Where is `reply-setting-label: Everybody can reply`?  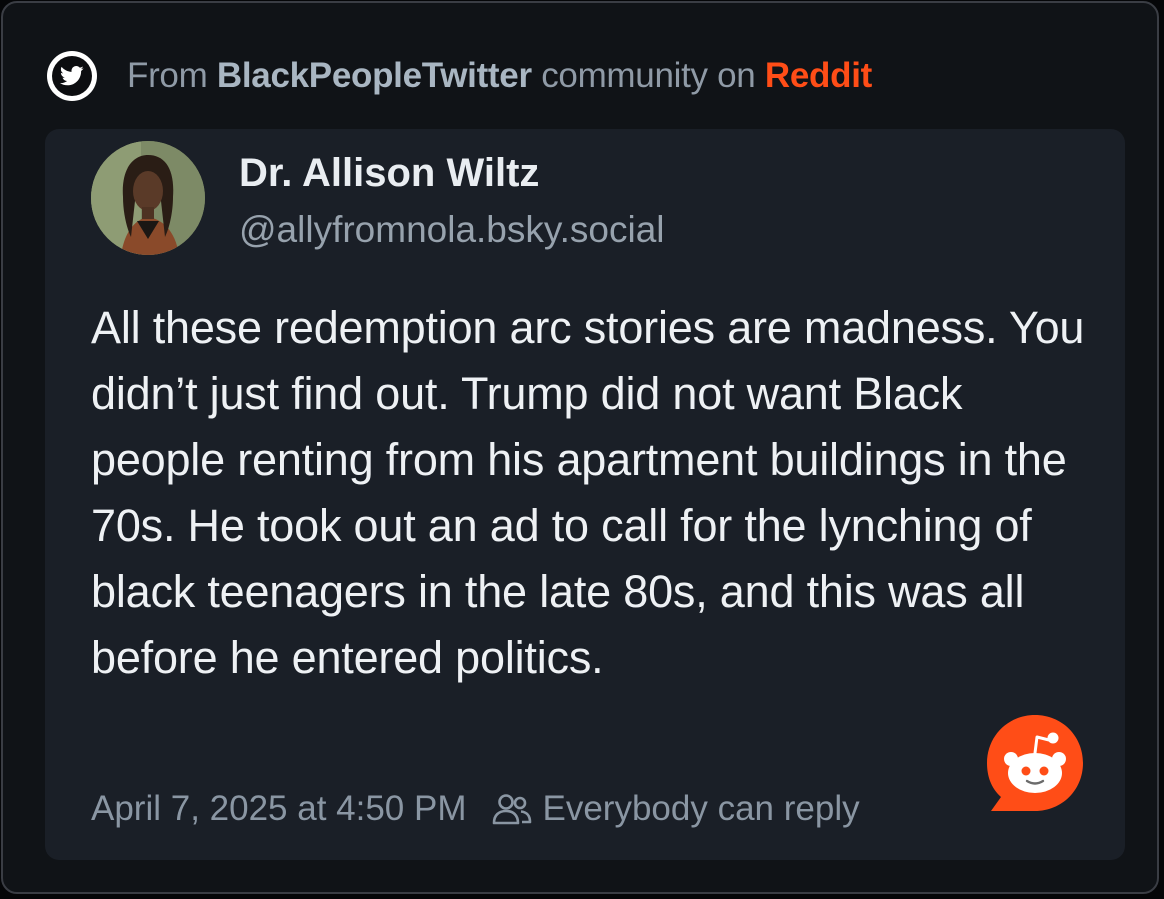 reply-setting-label: Everybody can reply is located at coordinates (701, 808).